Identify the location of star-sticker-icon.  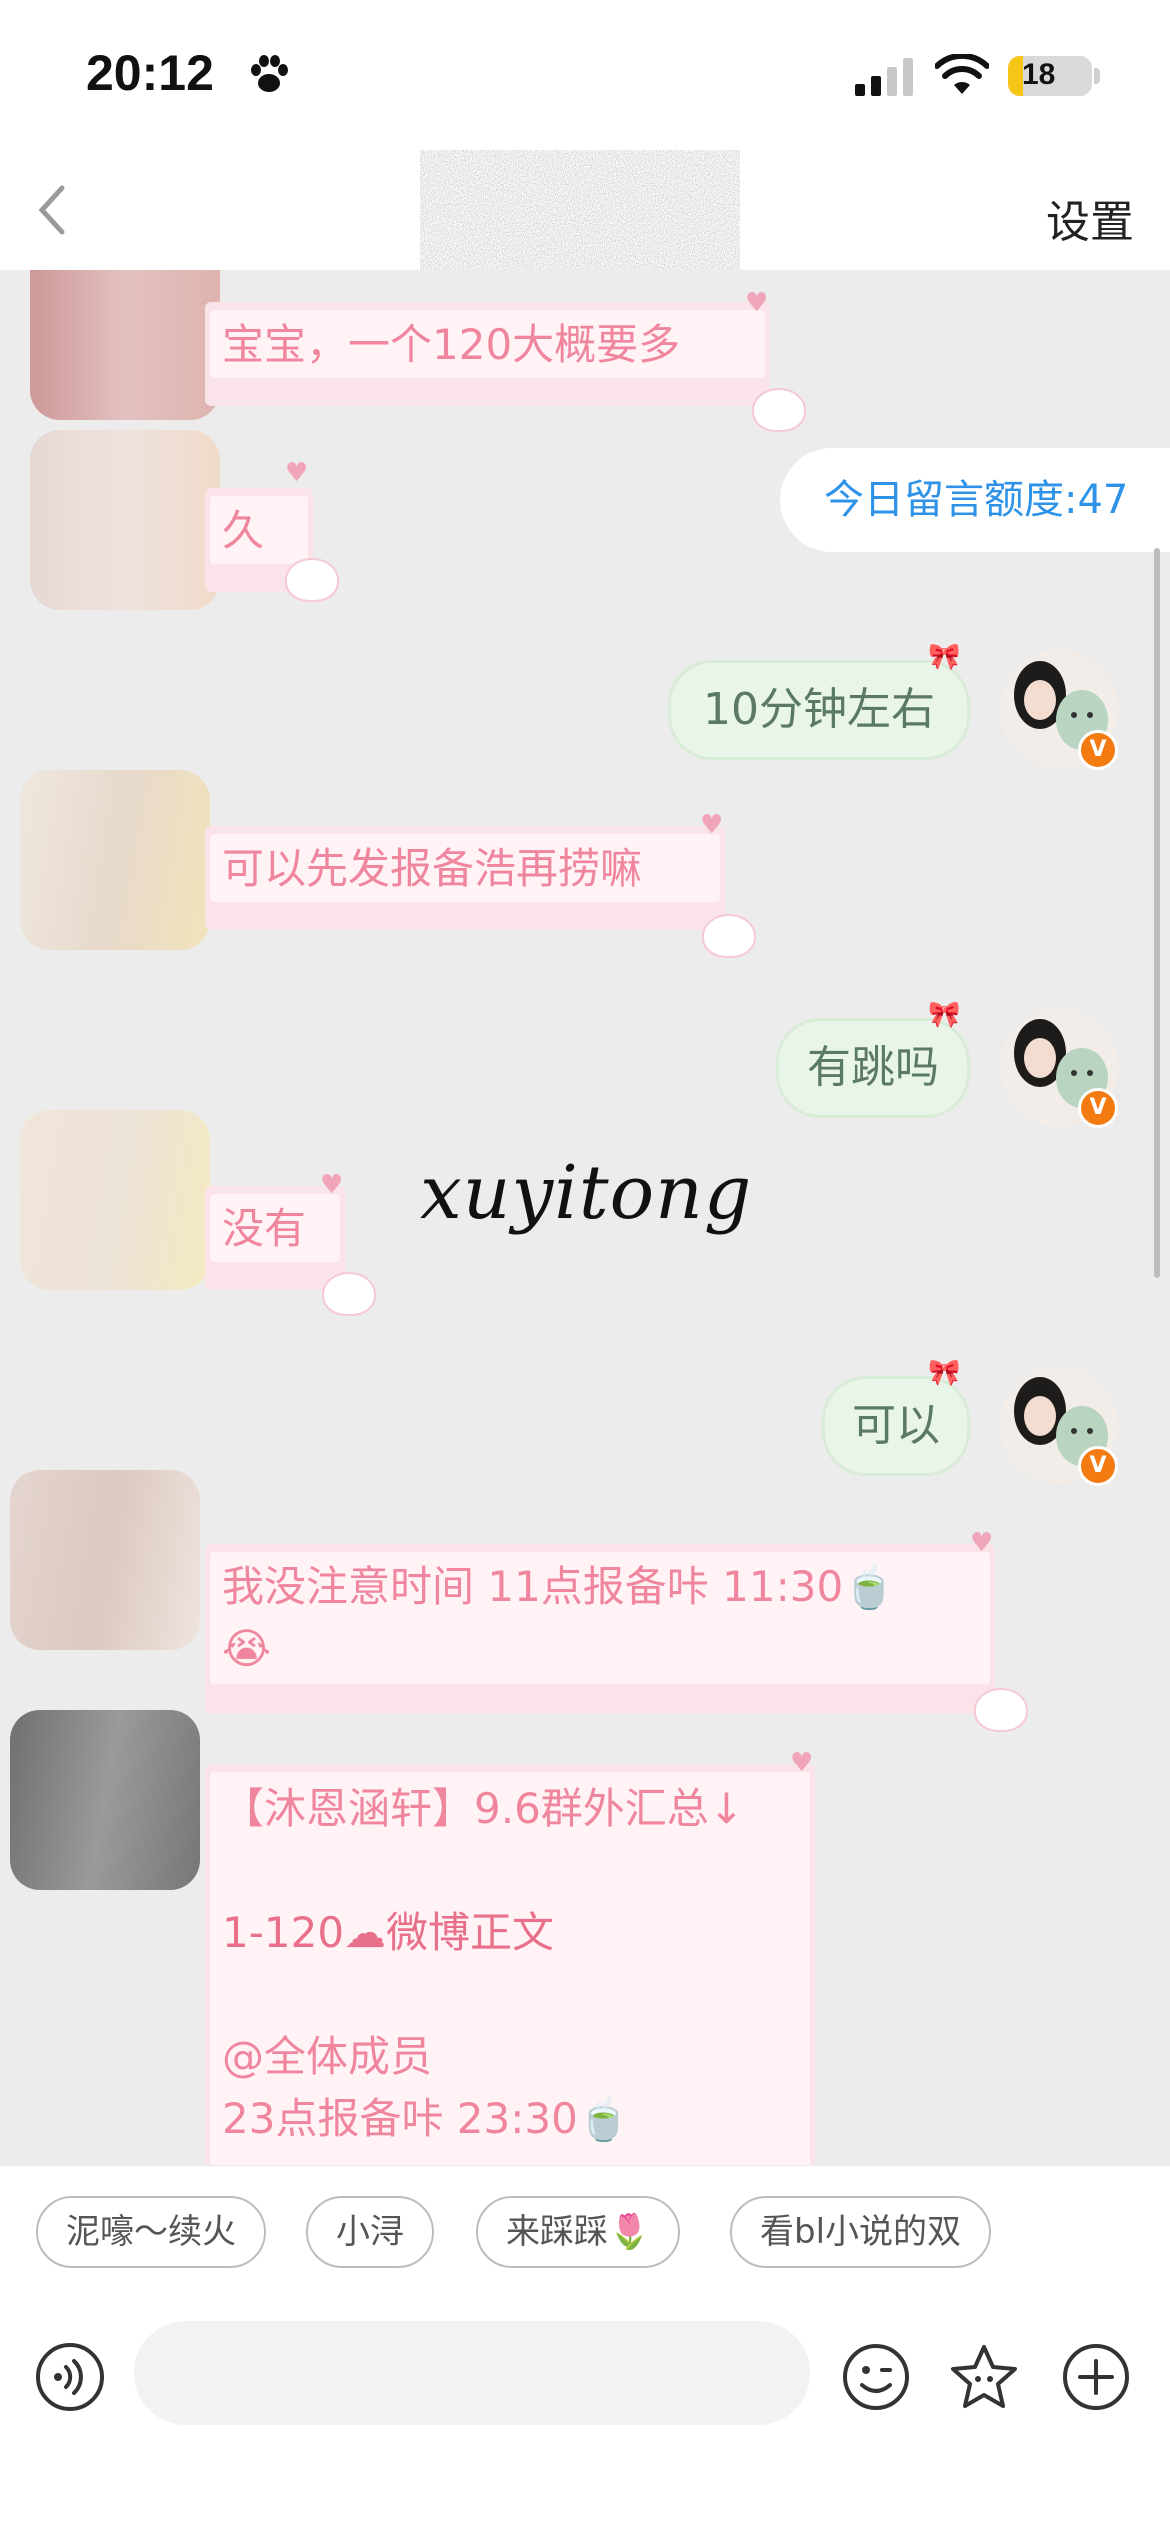
(984, 2377).